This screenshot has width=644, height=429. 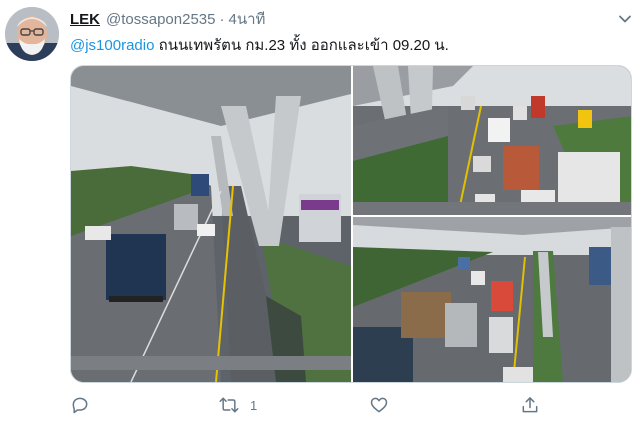 I want to click on mention-link: @js100radio, so click(x=112, y=45).